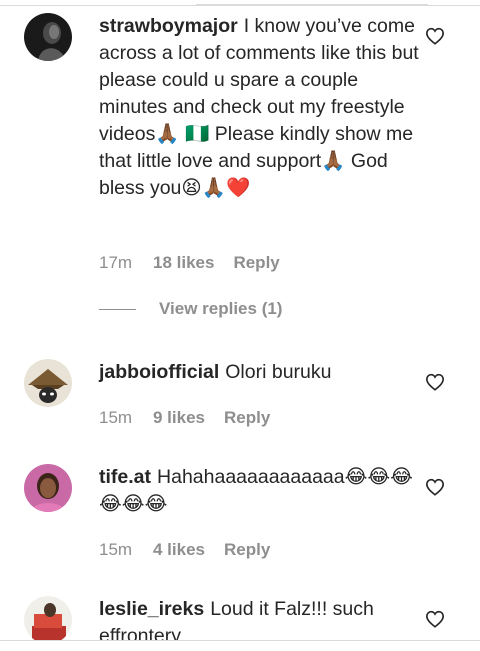 This screenshot has width=480, height=651. I want to click on comment-likes: 9 likes, so click(179, 418).